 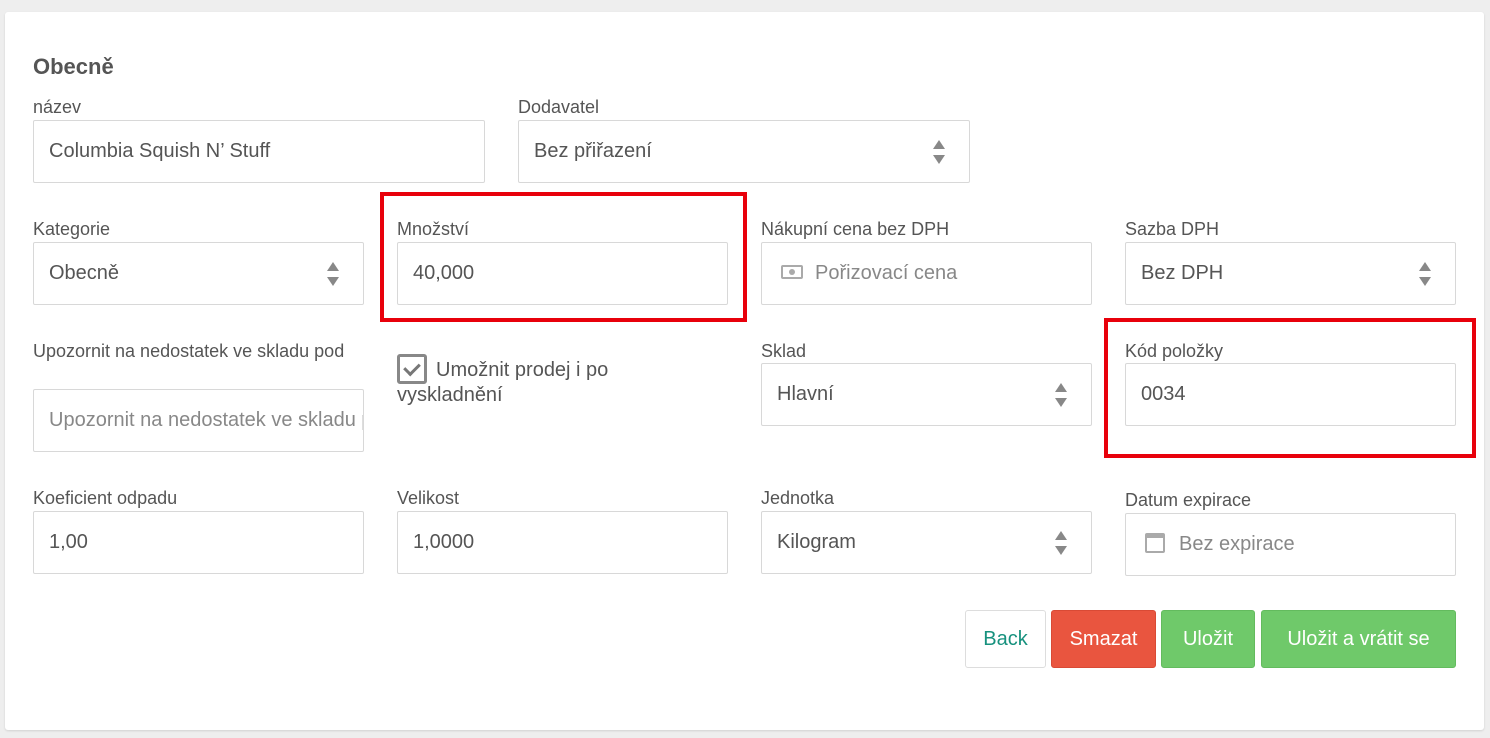 I want to click on vat-rate-value: Bez DPH, so click(x=1182, y=273).